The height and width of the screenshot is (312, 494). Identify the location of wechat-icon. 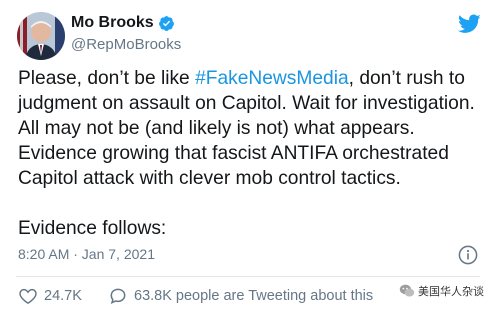
(407, 290).